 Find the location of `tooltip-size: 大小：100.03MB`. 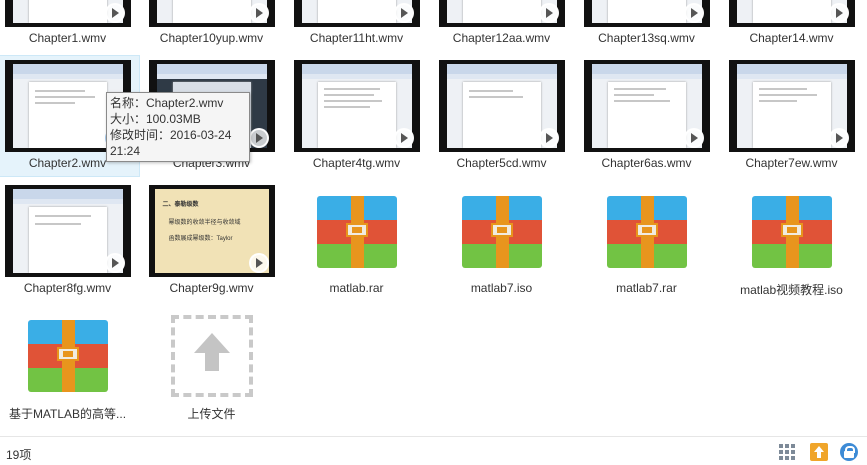

tooltip-size: 大小：100.03MB is located at coordinates (155, 119).